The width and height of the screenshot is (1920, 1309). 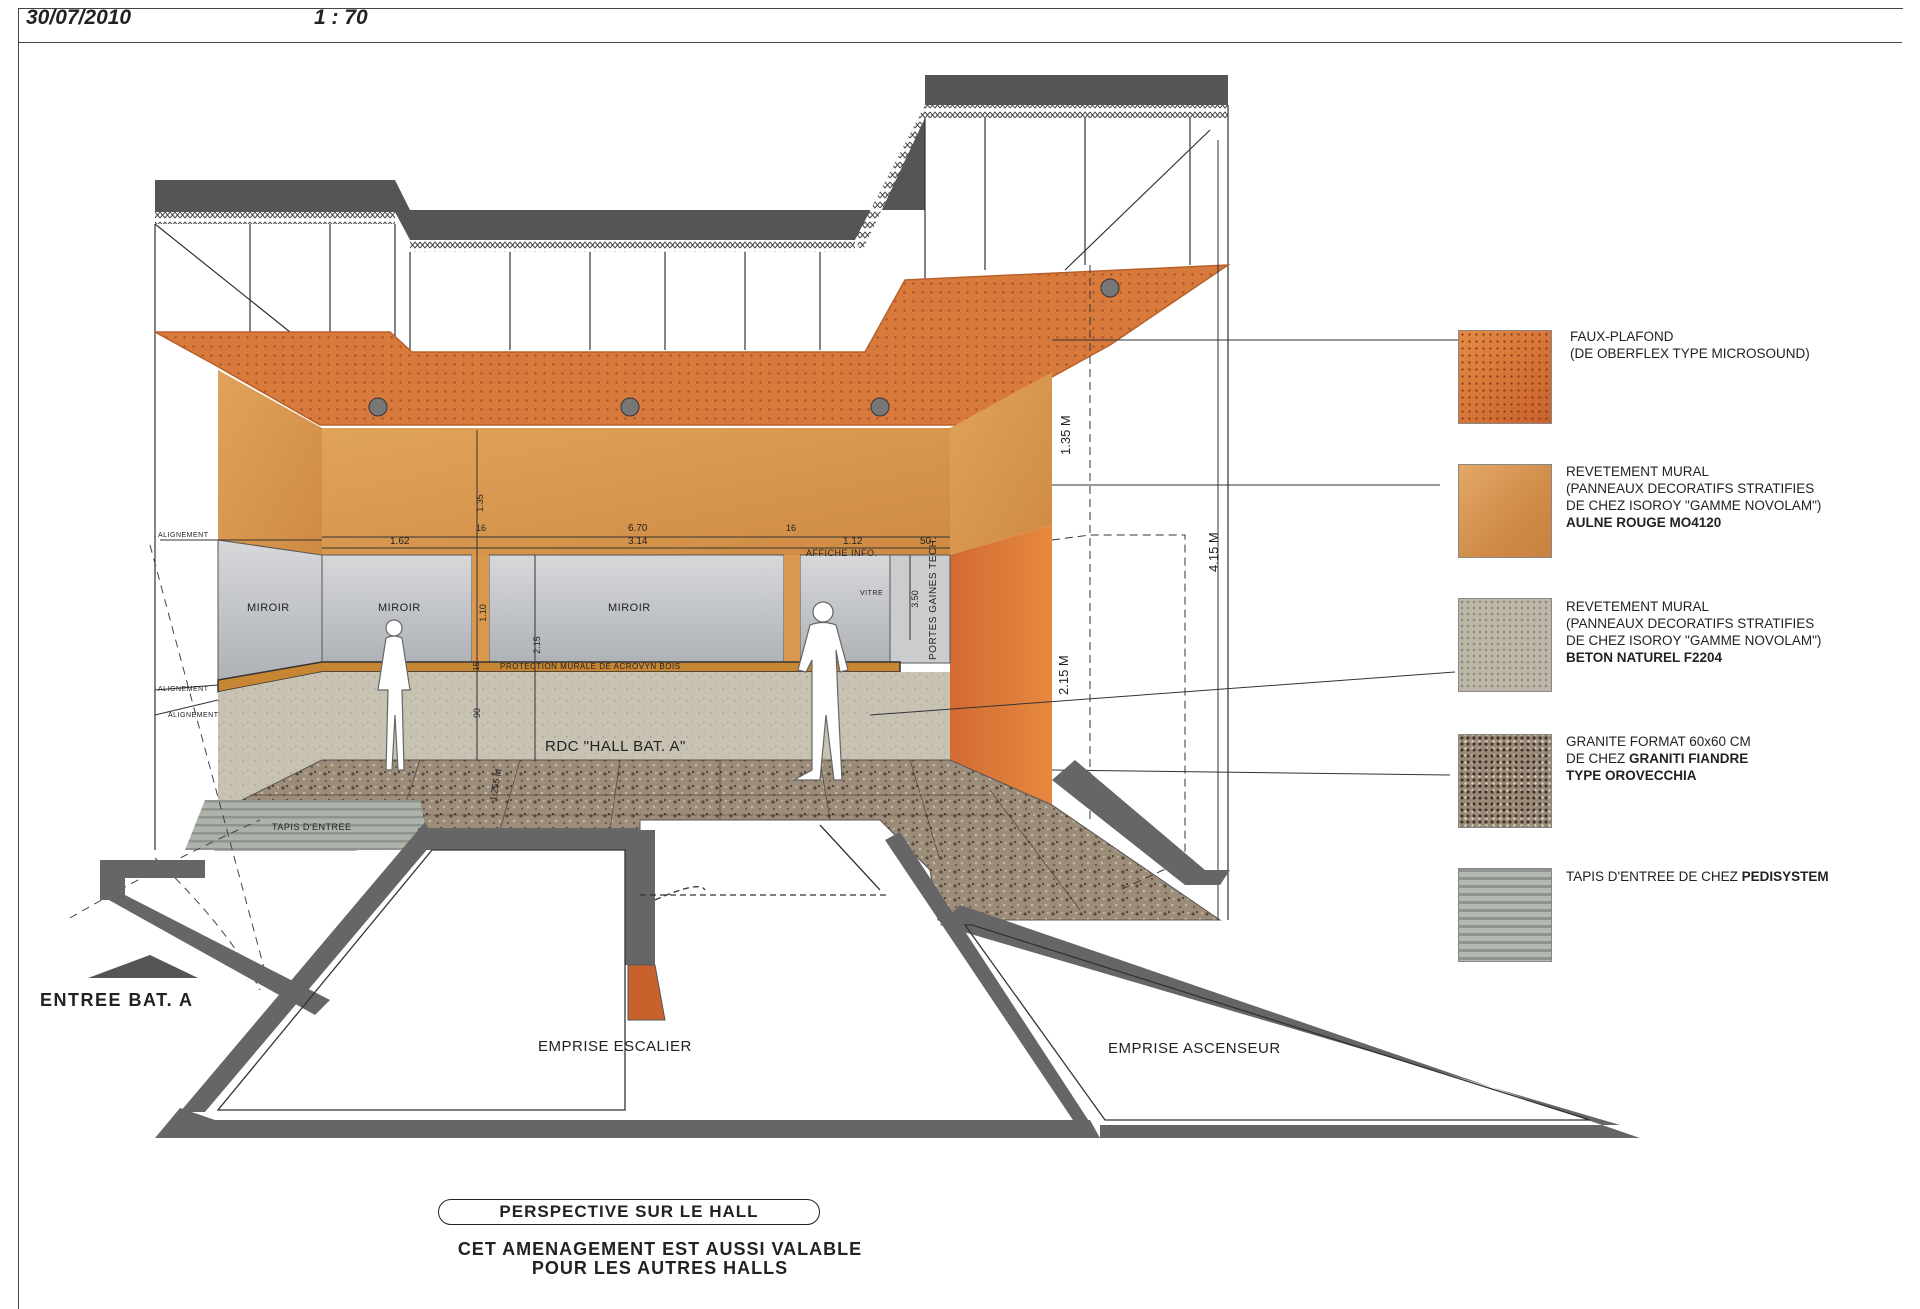 What do you see at coordinates (193, 715) in the screenshot?
I see `label-alignement-3: ALIGNEMENT` at bounding box center [193, 715].